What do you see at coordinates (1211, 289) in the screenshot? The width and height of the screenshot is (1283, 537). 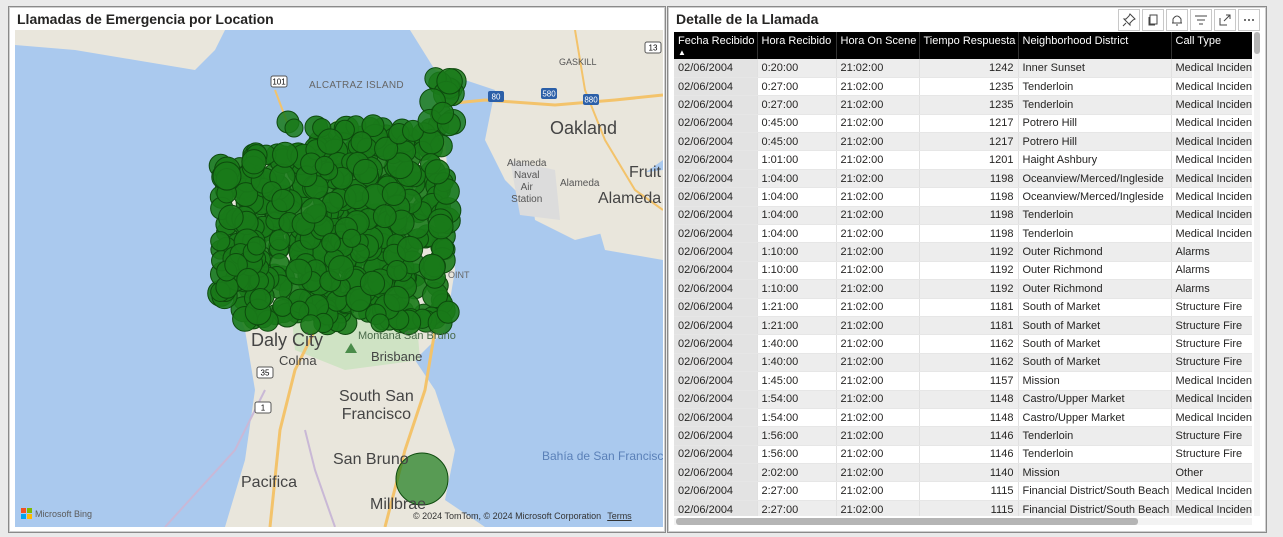 I see `table-cell: Alarms` at bounding box center [1211, 289].